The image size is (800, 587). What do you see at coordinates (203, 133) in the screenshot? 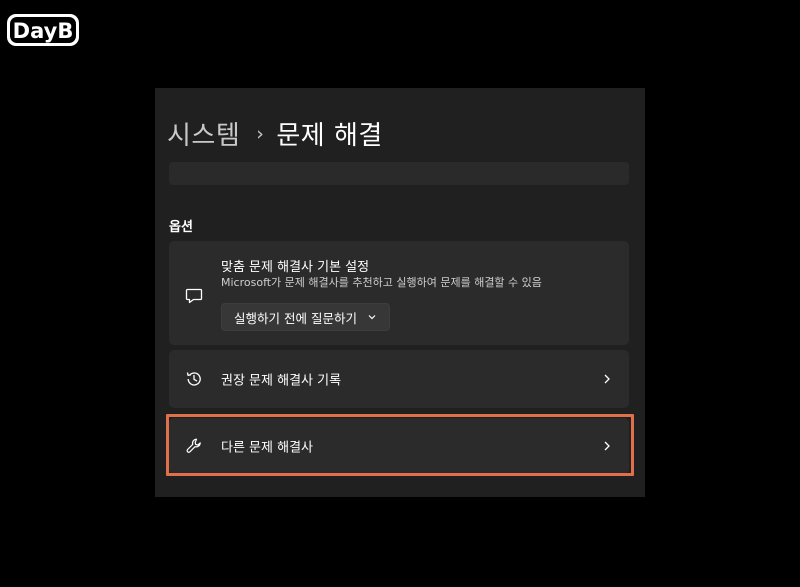
I see `breadcrumb-system: 시스템` at bounding box center [203, 133].